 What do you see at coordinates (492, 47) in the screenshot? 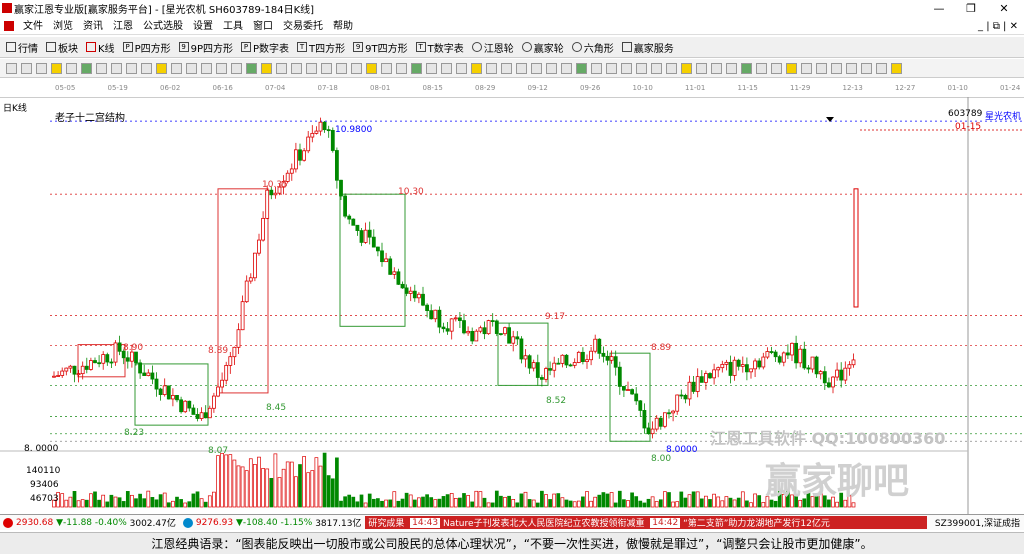
I see `nav-gann-wheel: 江恩轮` at bounding box center [492, 47].